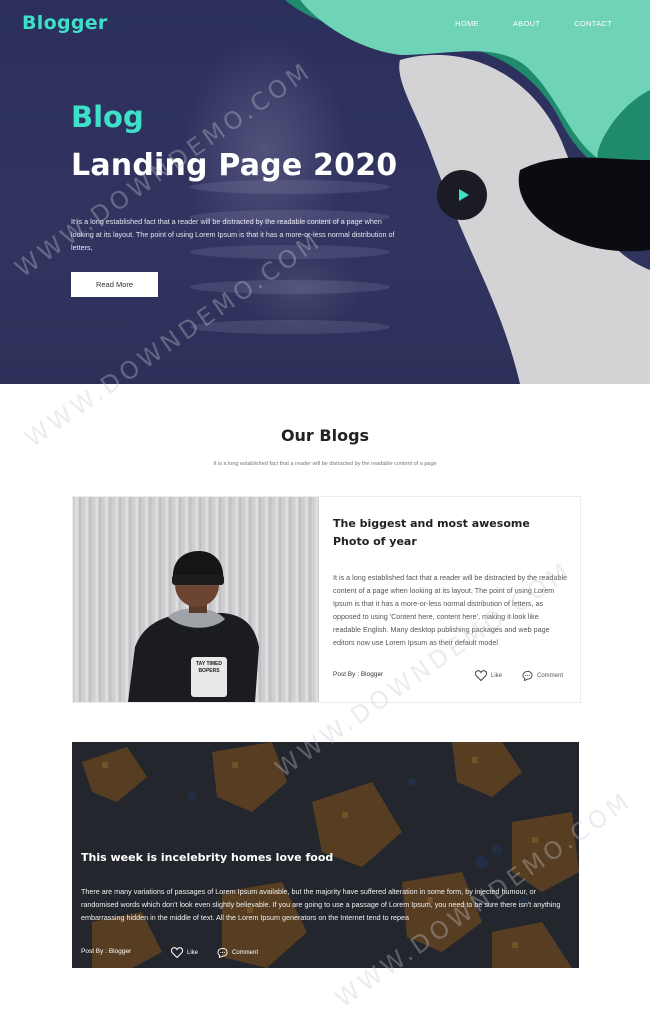  What do you see at coordinates (467, 23) in the screenshot?
I see `nav-home: HOME` at bounding box center [467, 23].